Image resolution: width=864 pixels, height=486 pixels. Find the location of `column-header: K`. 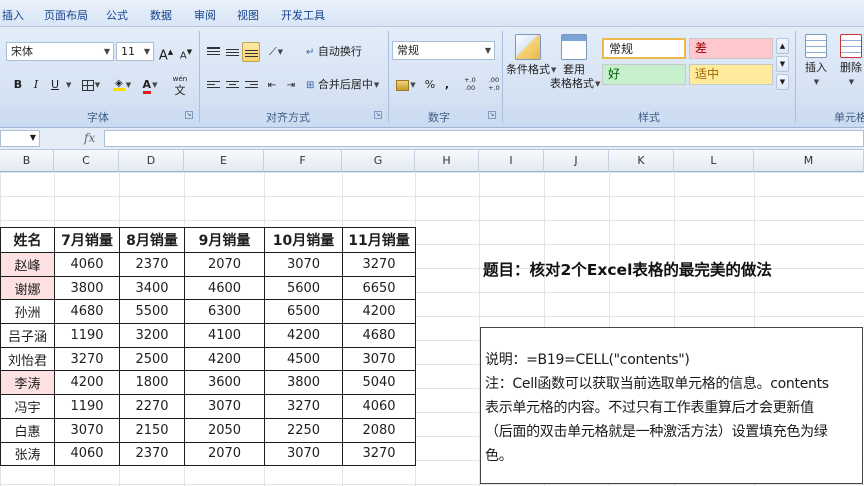

column-header: K is located at coordinates (641, 161).